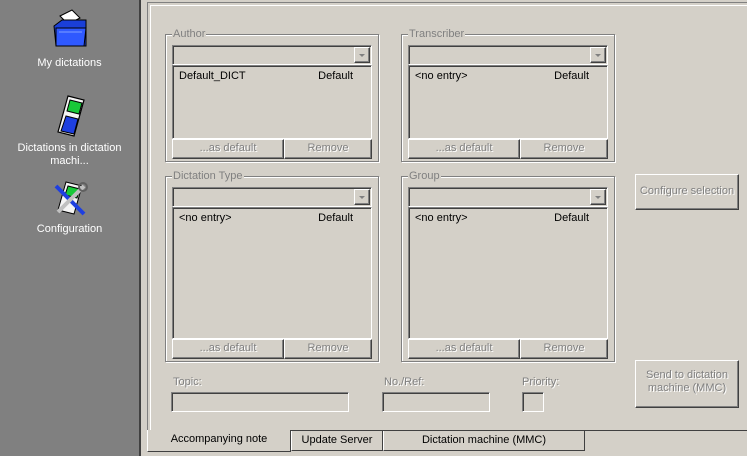 The image size is (747, 456). I want to click on group-list: <no entry> Default, so click(508, 273).